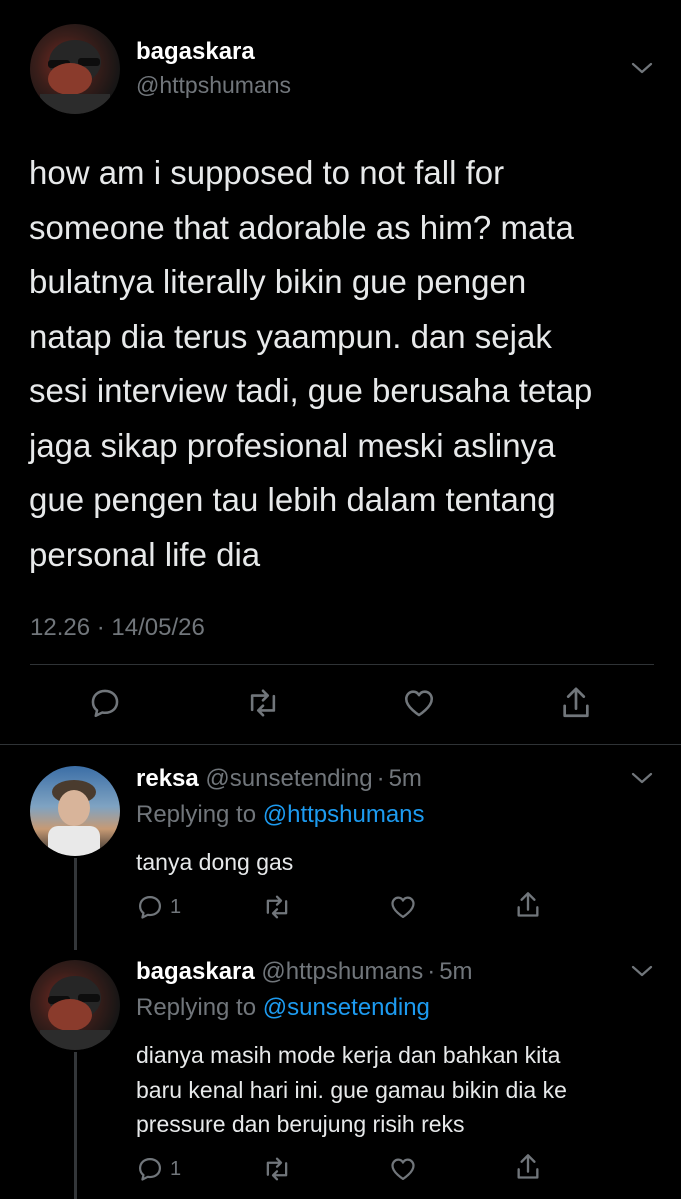 The image size is (681, 1199). Describe the element at coordinates (290, 336) in the screenshot. I see `tweet-line: natap dia terus yaampun. dan sejak` at that location.